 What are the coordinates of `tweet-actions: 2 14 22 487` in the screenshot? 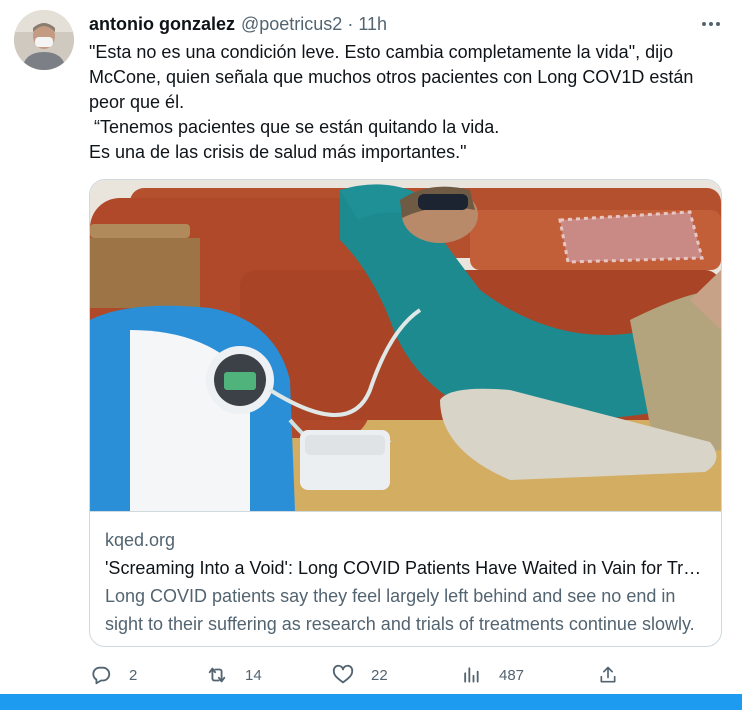 It's located at (359, 675).